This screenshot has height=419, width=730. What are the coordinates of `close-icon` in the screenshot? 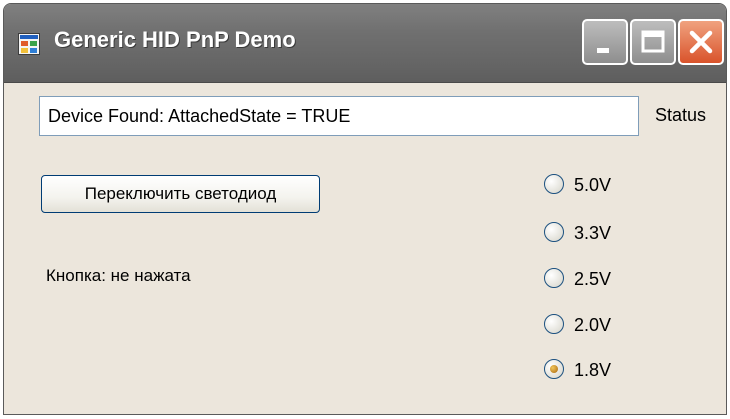 It's located at (701, 42).